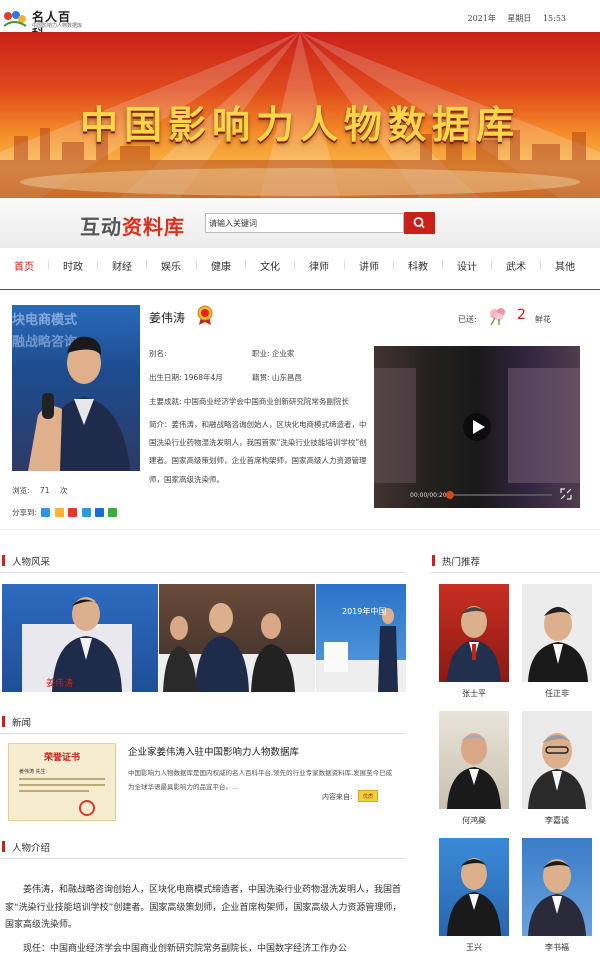 Image resolution: width=600 pixels, height=958 pixels. What do you see at coordinates (543, 319) in the screenshot?
I see `flower-label: 鲜花` at bounding box center [543, 319].